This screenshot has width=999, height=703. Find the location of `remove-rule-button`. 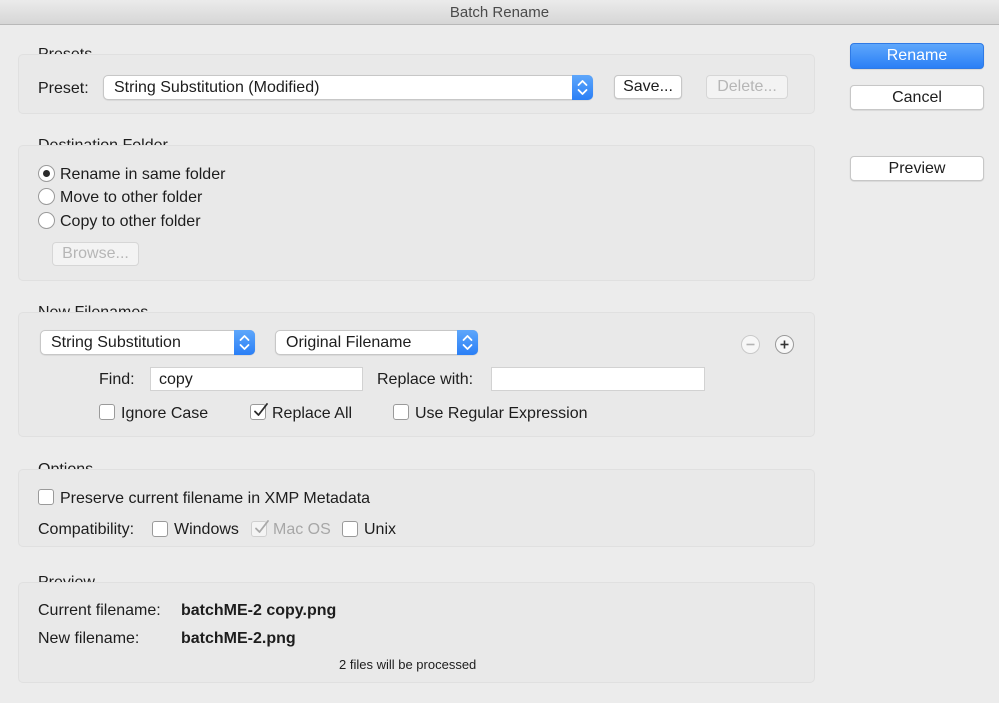

remove-rule-button is located at coordinates (750, 344).